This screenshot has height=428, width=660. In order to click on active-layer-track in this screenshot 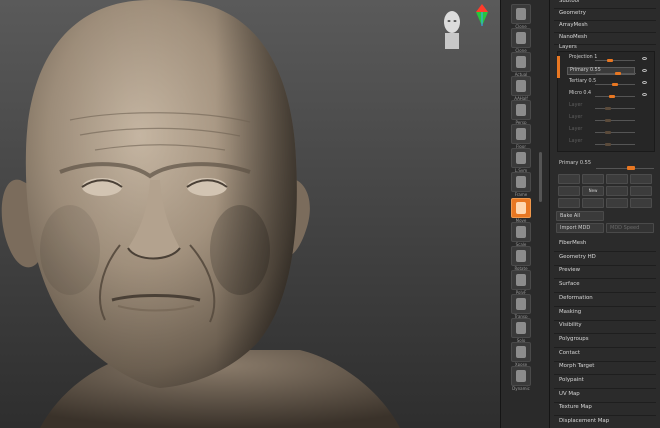, I will do `click(625, 168)`.